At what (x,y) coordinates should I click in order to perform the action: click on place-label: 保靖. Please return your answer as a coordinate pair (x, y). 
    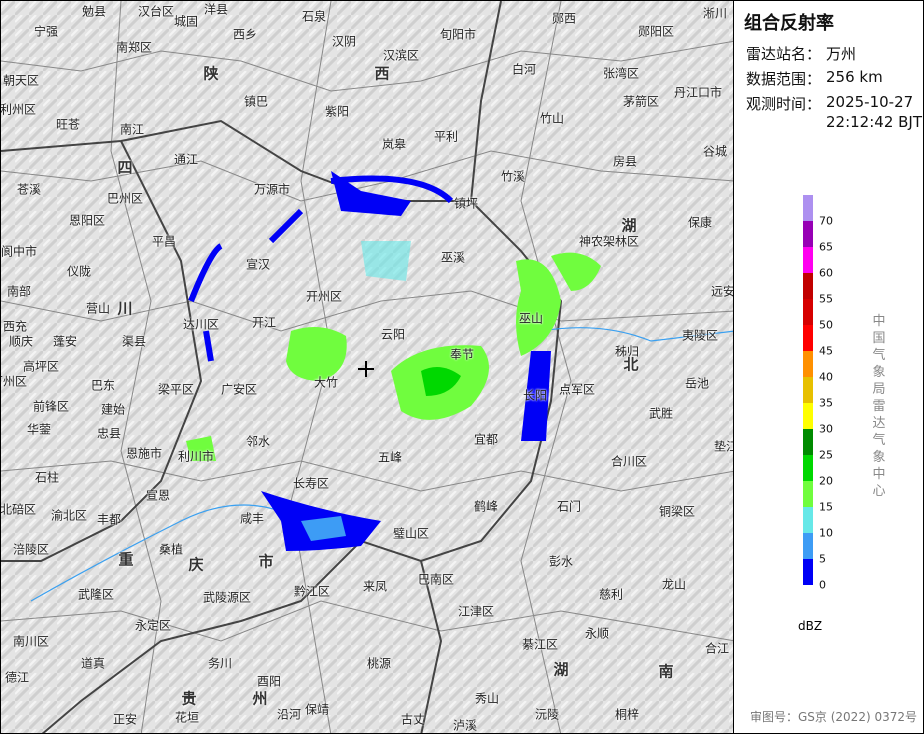
    Looking at the image, I should click on (317, 709).